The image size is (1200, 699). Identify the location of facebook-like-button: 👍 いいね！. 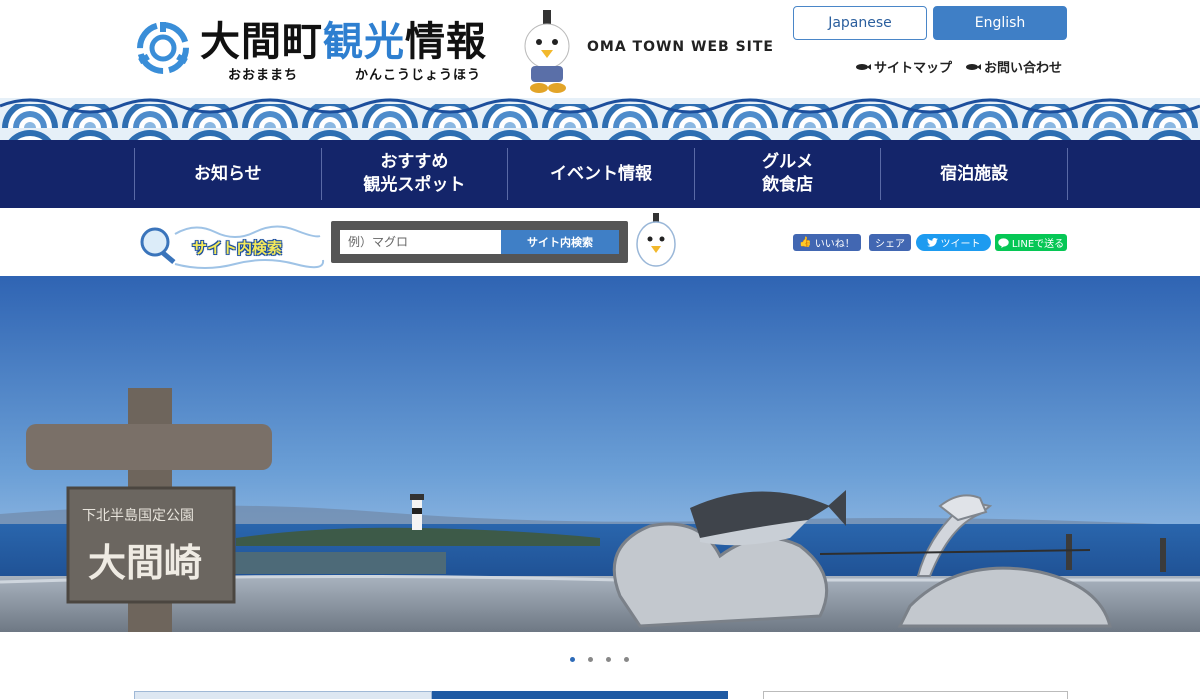
(827, 242).